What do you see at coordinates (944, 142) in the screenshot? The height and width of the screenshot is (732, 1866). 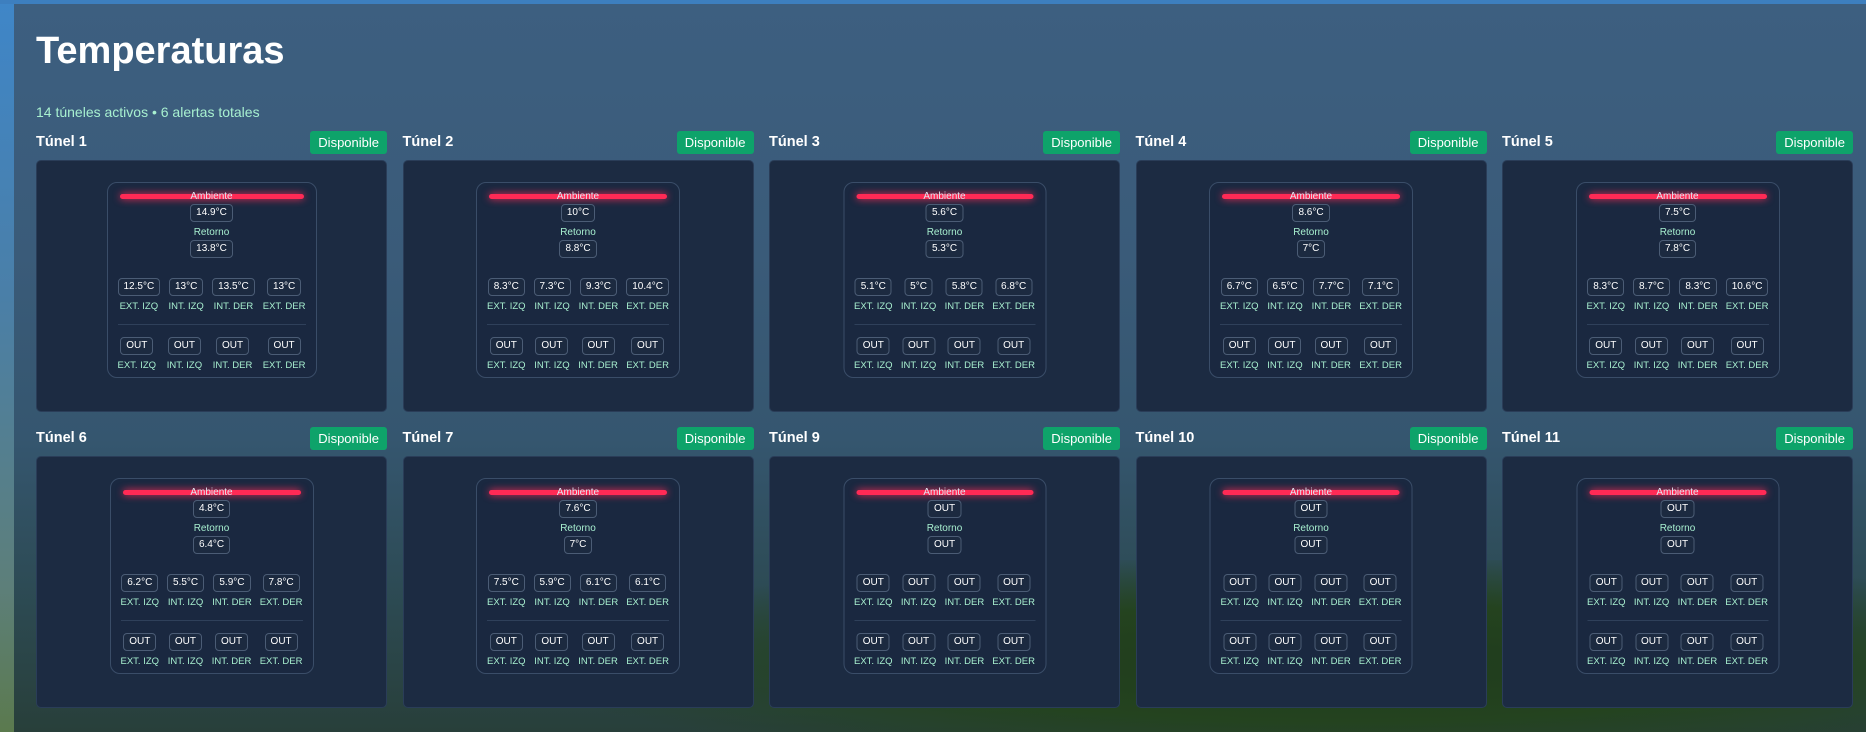 I see `tunnel-header: Túnel 3 Disponible` at bounding box center [944, 142].